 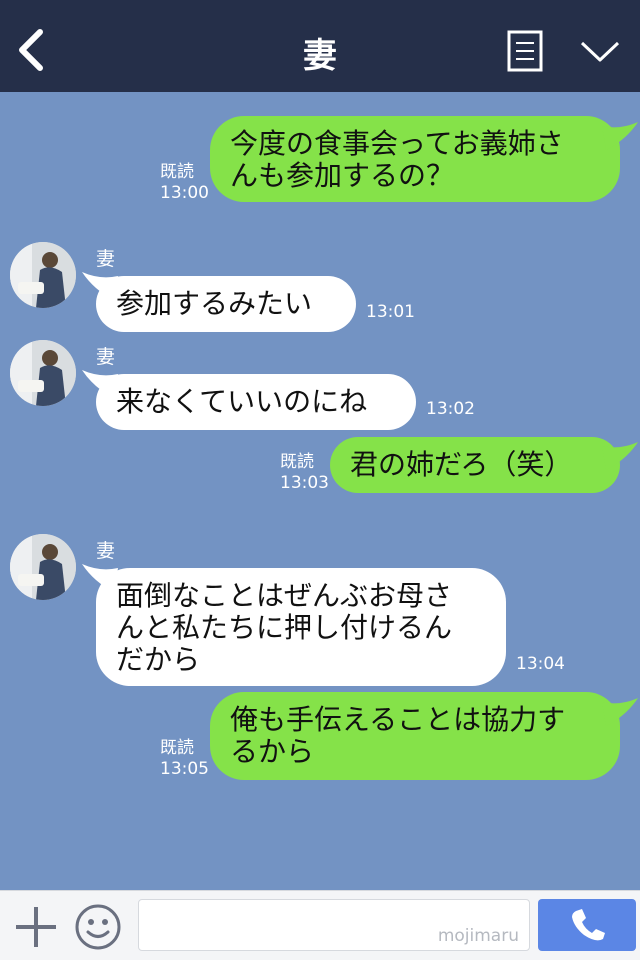 I want to click on message-text-line: んも参加するの？, so click(x=342, y=175).